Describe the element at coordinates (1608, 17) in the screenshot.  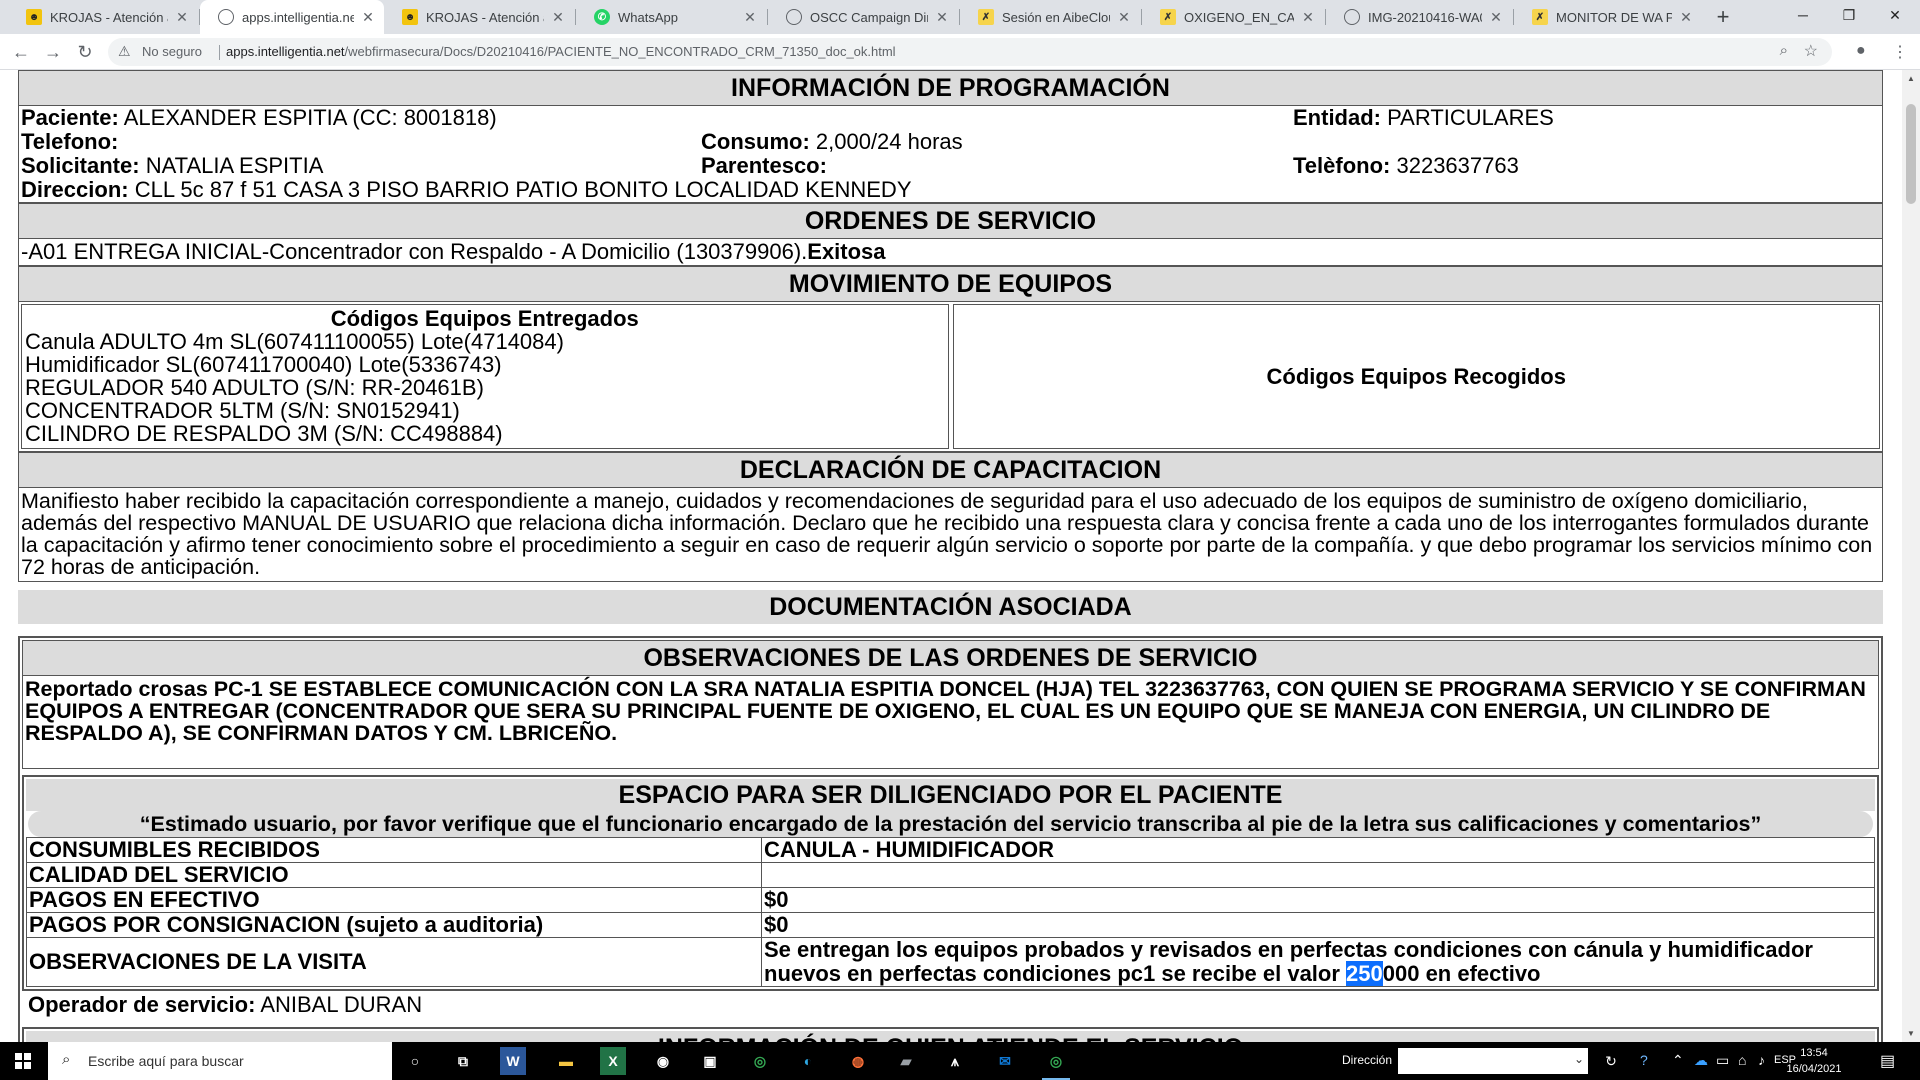
I see `browser-tab: ✗ MONITOR DE WA PEN ✕` at that location.